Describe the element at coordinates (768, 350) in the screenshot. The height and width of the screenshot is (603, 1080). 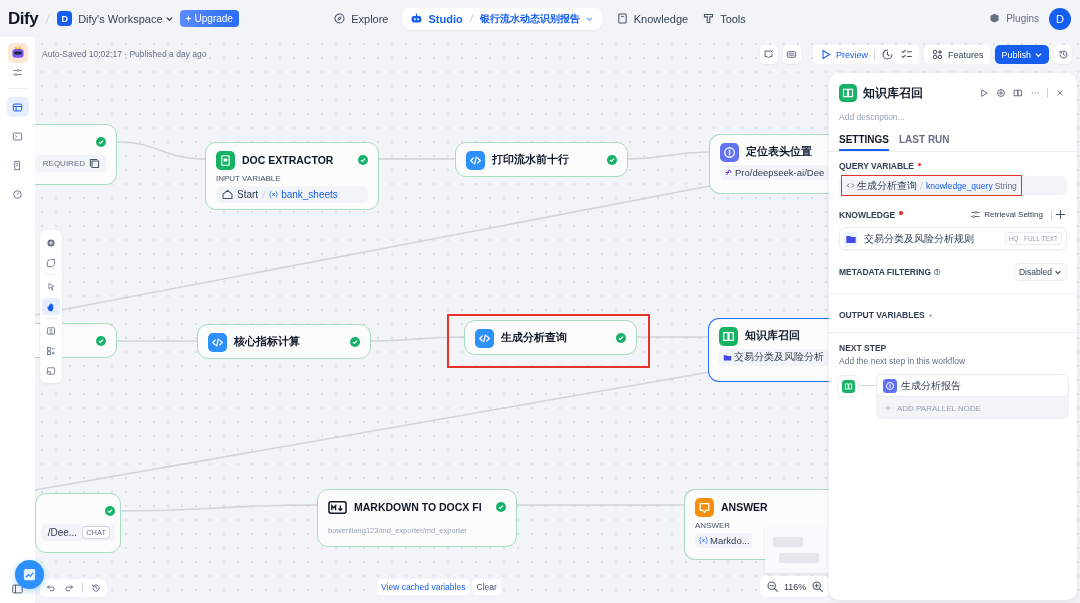
I see `workflow-node: 知识库召回 交易分类及风险分析` at that location.